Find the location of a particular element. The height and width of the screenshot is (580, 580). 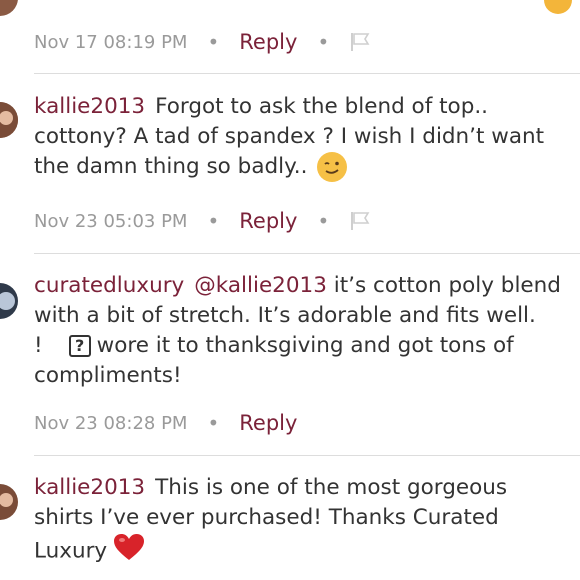

comment-timestamp: Nov 17 08:19 PM is located at coordinates (111, 42).